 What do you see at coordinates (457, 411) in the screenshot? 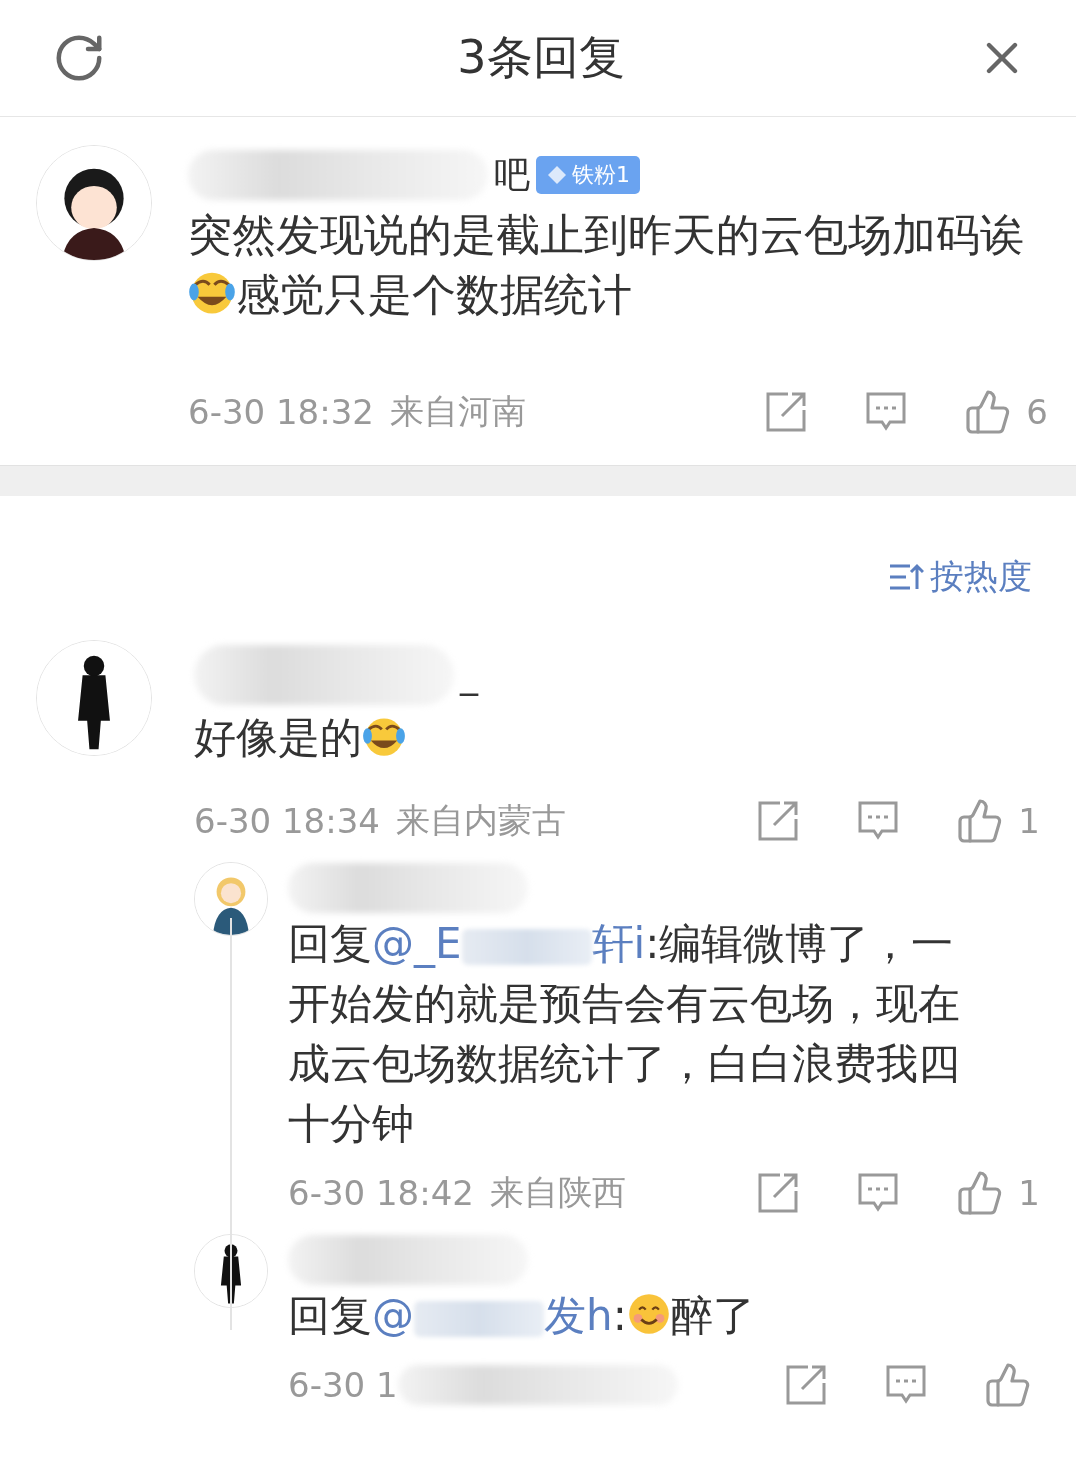
I see `location-text: 来自河南` at bounding box center [457, 411].